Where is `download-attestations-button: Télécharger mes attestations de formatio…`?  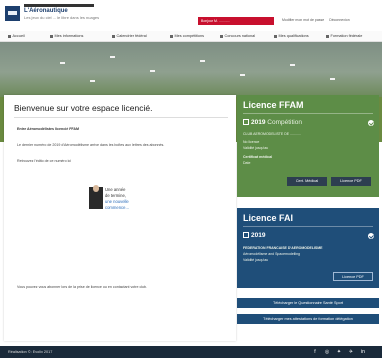
download-attestations-button: Télécharger mes attestations de formatio… is located at coordinates (308, 319).